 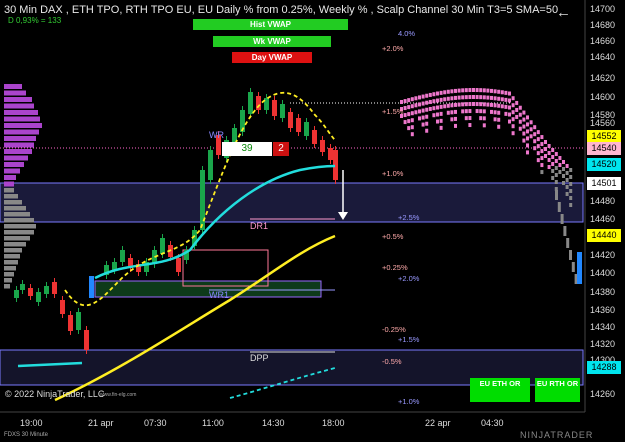 What do you see at coordinates (395, 267) in the screenshot?
I see `pct-label: +0.25%` at bounding box center [395, 267].